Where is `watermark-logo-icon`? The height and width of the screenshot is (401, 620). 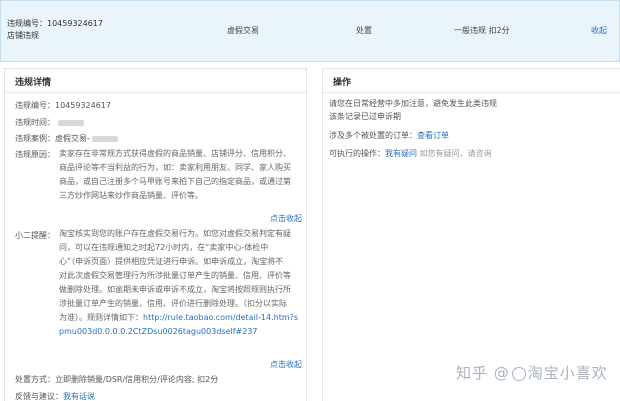
watermark-logo-icon is located at coordinates (518, 373).